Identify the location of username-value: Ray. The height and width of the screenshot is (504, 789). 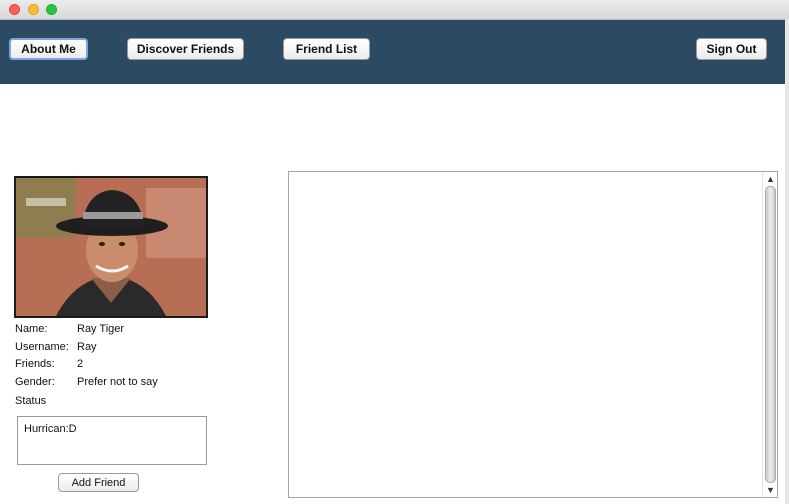
(87, 347).